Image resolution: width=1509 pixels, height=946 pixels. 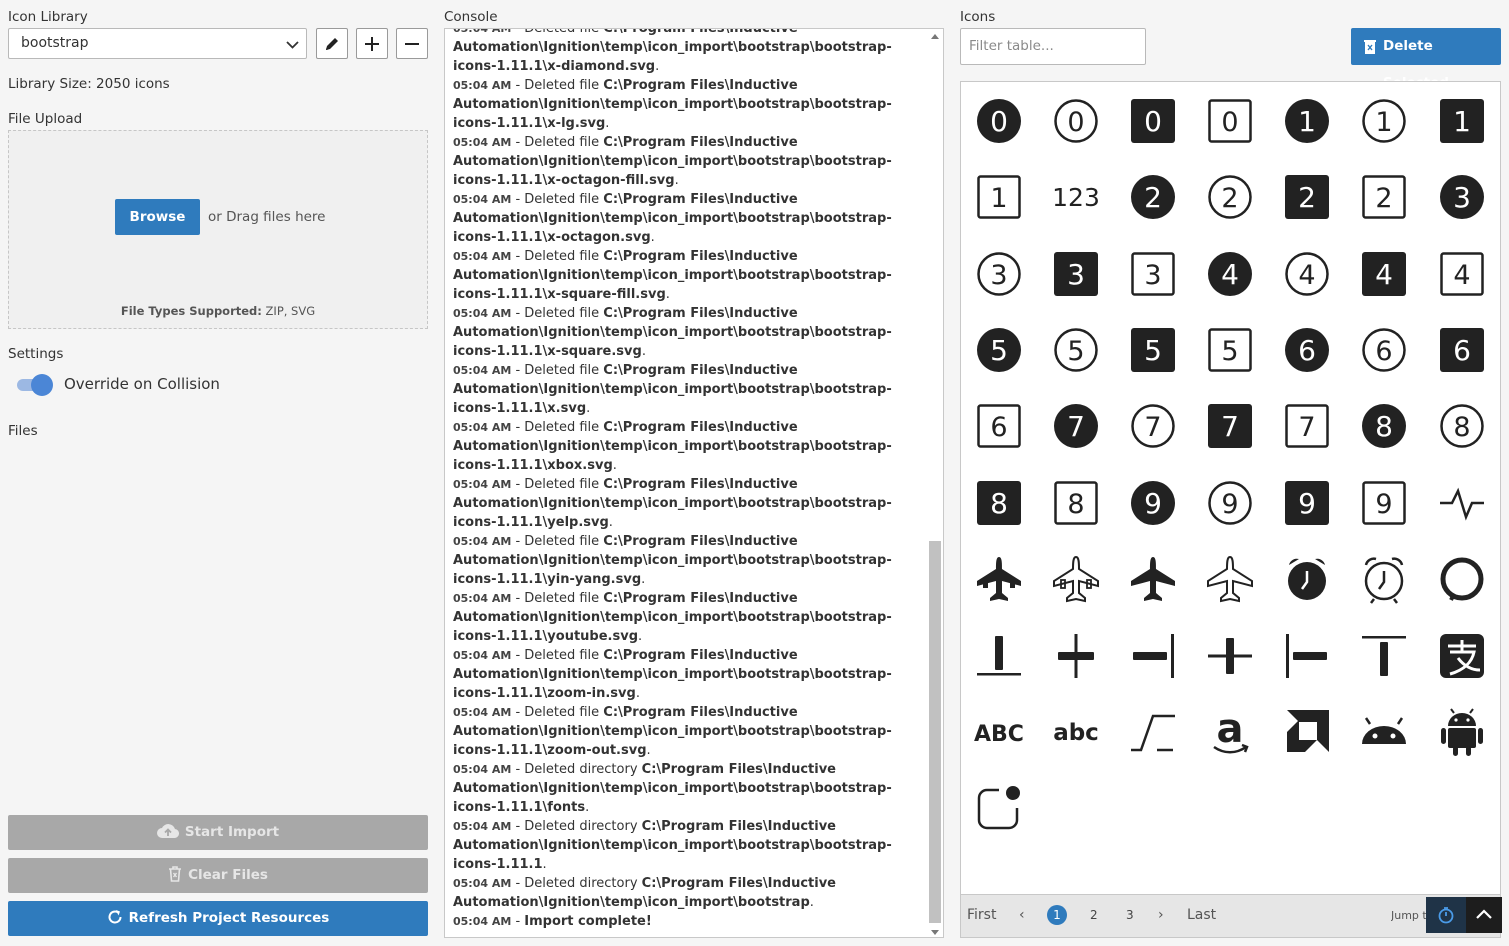 I want to click on remove-library-button, so click(x=412, y=43).